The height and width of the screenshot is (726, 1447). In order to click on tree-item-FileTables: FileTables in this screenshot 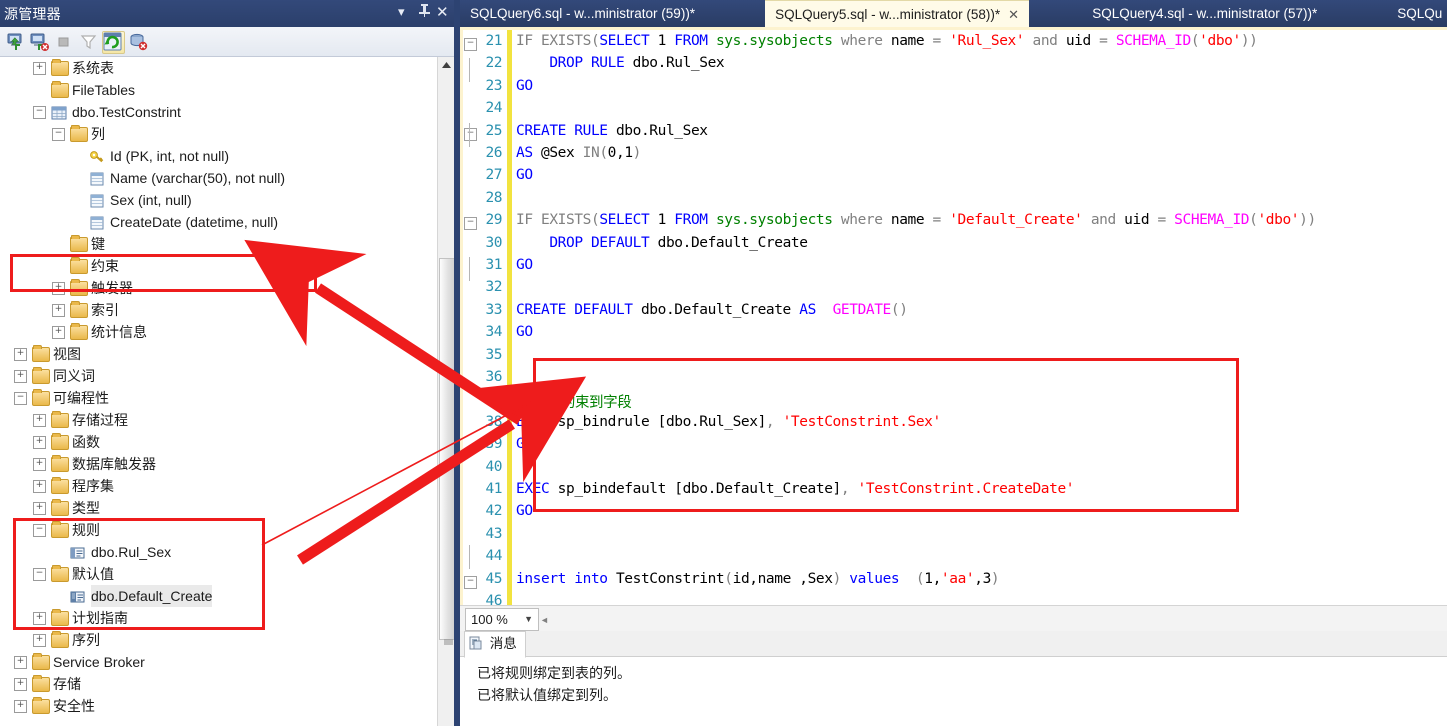, I will do `click(218, 90)`.